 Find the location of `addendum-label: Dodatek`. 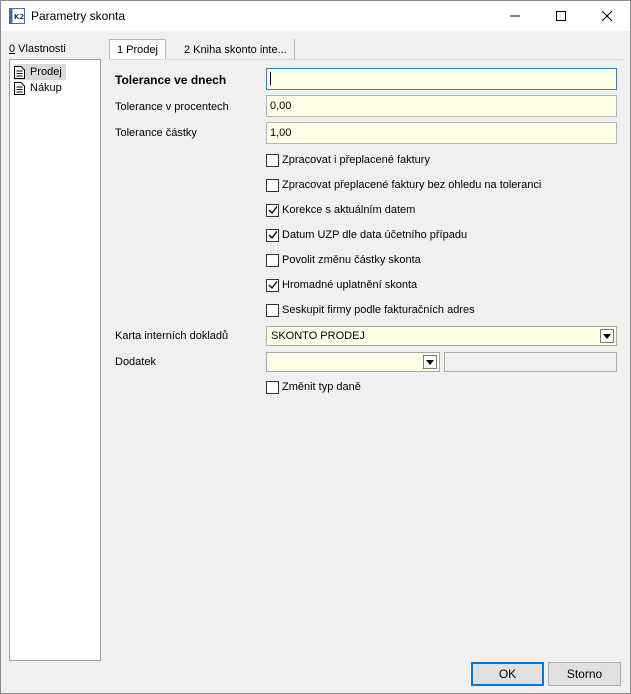

addendum-label: Dodatek is located at coordinates (135, 362).